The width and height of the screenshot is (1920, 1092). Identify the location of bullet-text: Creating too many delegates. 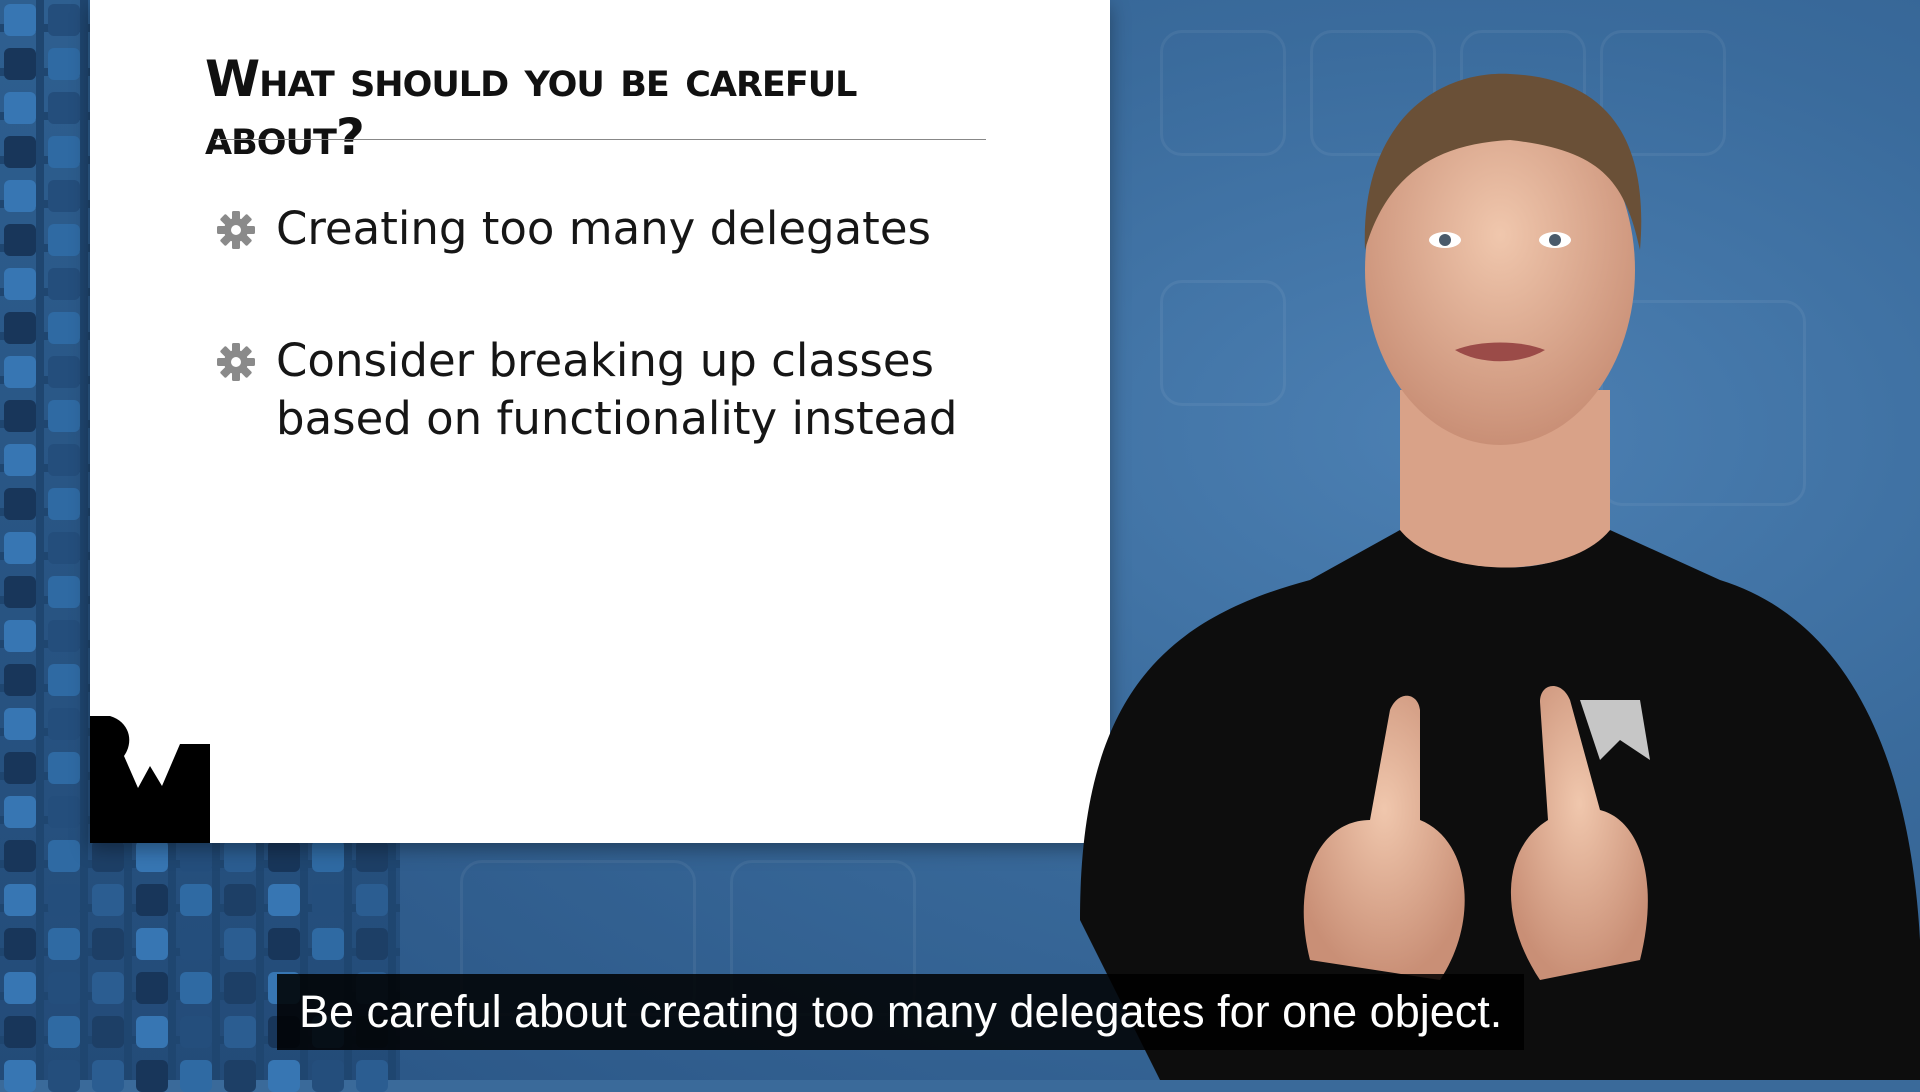
(603, 228).